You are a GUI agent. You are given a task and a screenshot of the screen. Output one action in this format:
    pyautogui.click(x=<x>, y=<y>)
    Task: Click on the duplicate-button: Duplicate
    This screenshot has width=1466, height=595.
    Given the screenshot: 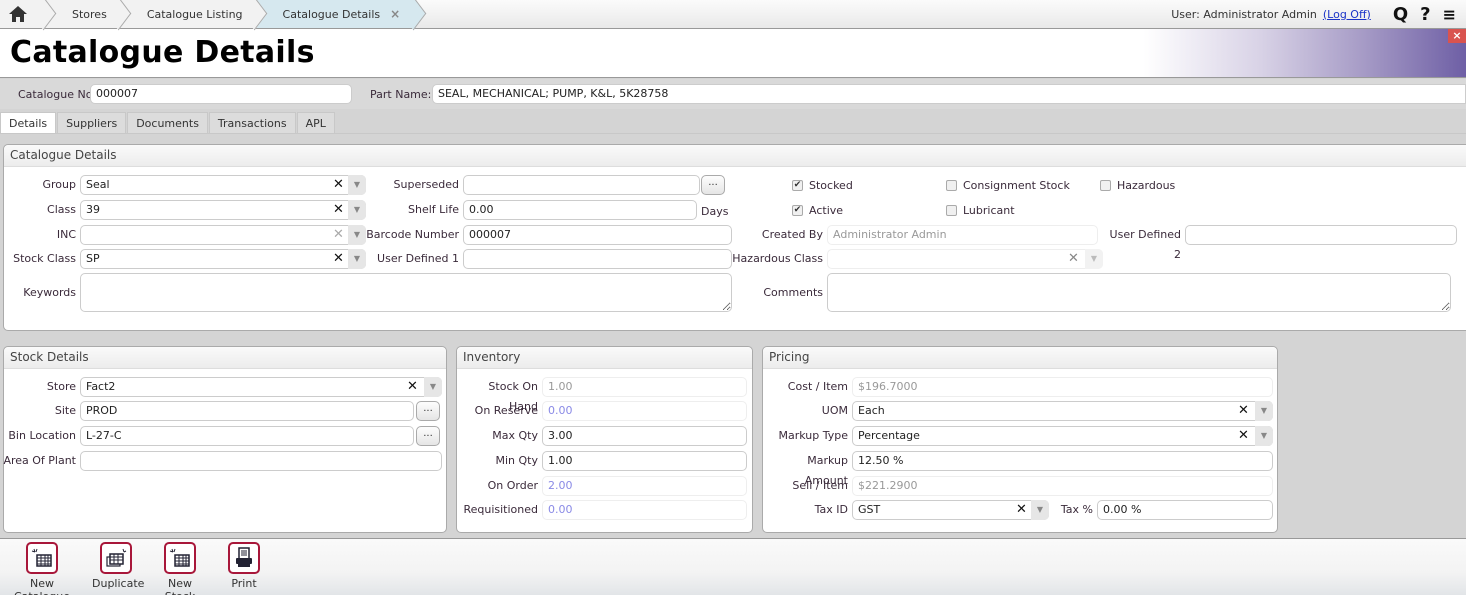 What is the action you would take?
    pyautogui.click(x=118, y=566)
    